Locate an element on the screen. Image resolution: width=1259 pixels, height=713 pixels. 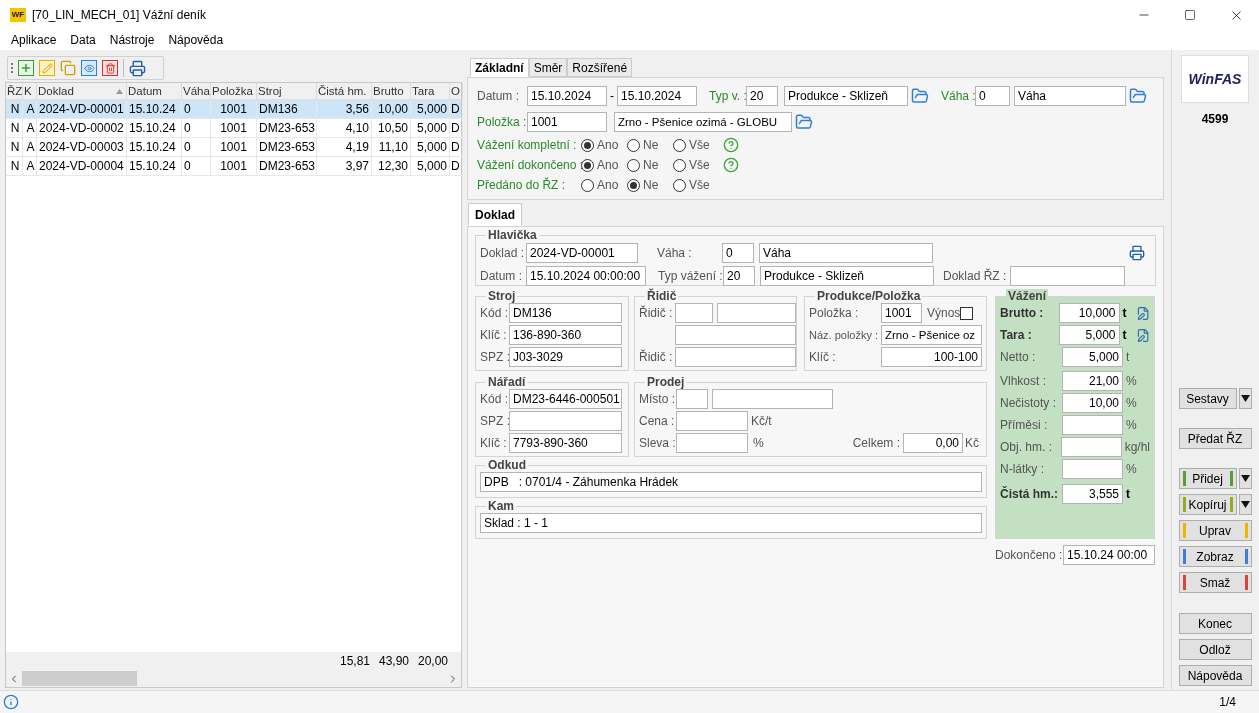
sidebar-button: Přidej is located at coordinates (1207, 478).